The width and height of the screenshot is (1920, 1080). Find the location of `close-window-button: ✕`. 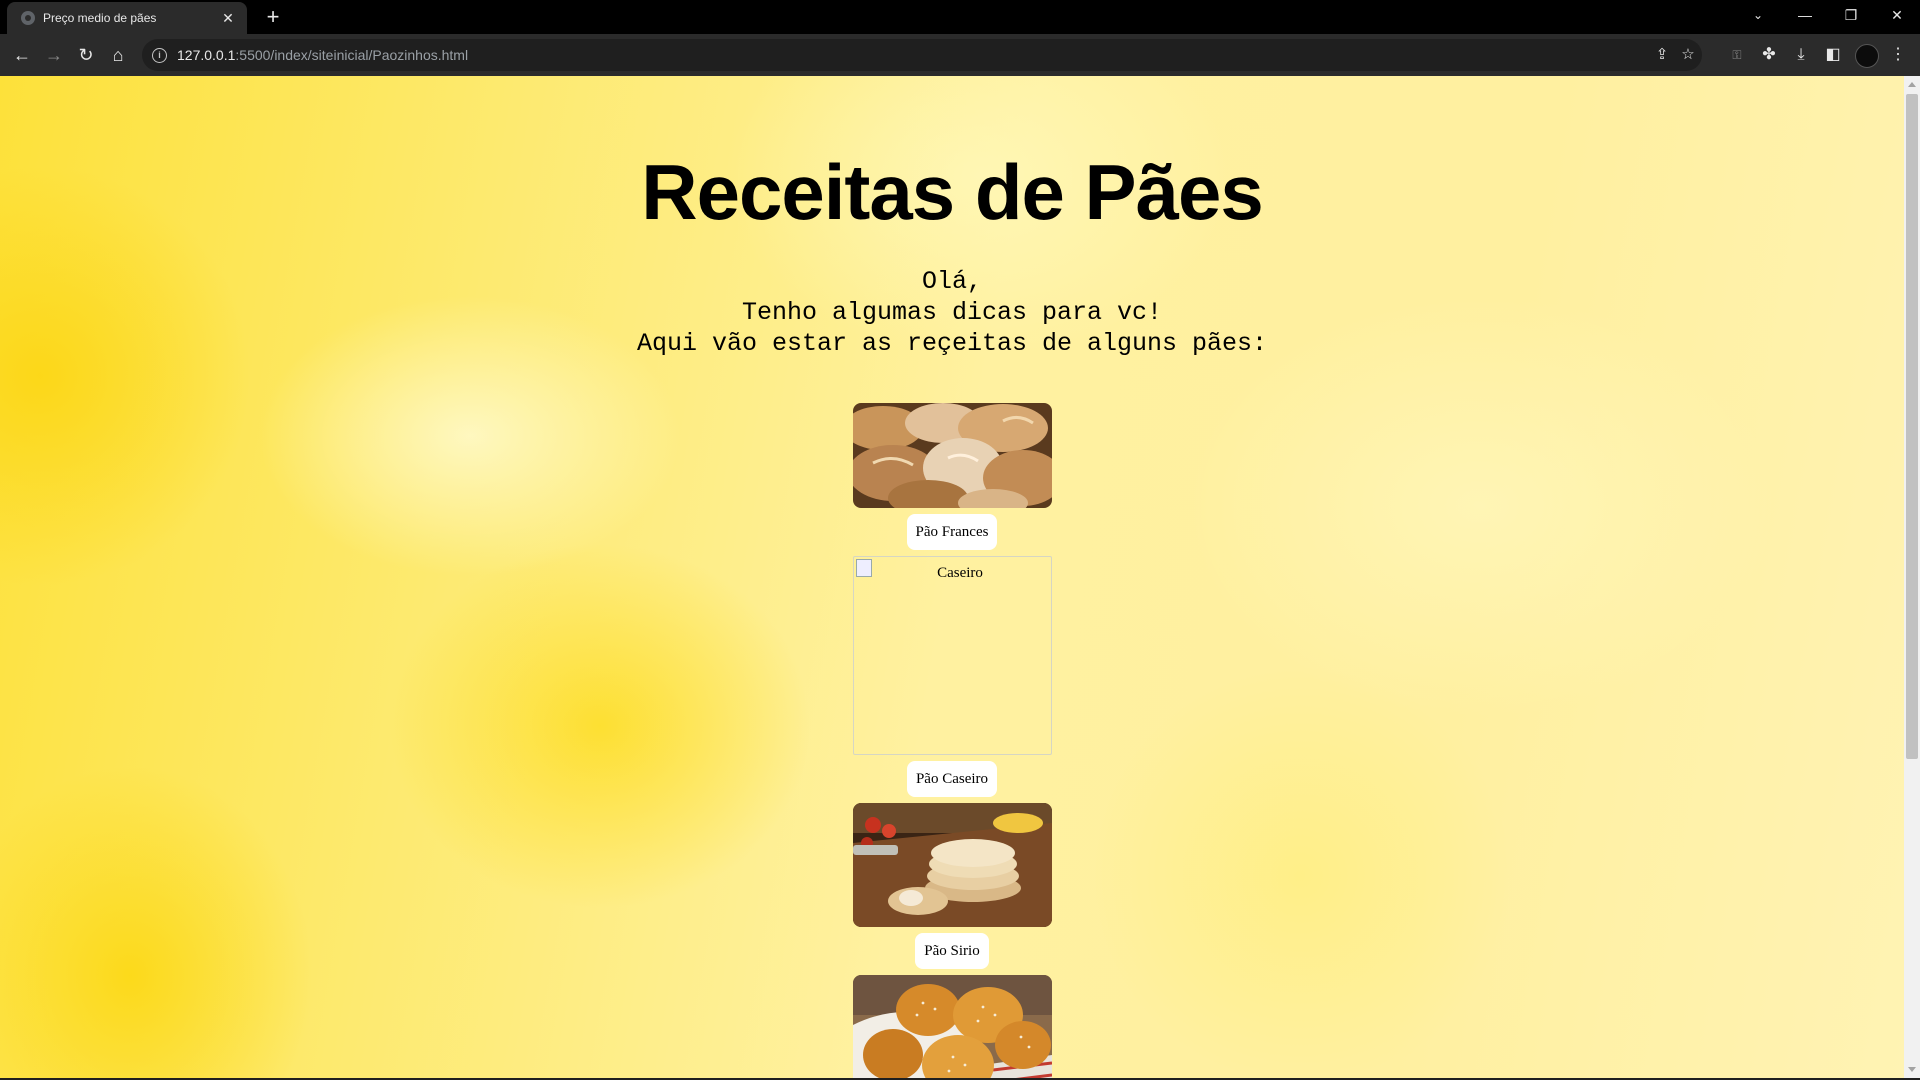

close-window-button: ✕ is located at coordinates (1897, 15).